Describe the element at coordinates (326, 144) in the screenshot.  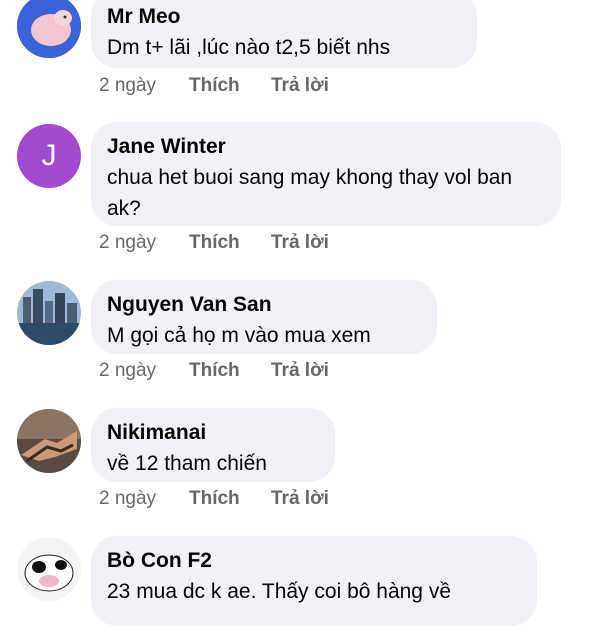
I see `comment-author: Jane Winter` at that location.